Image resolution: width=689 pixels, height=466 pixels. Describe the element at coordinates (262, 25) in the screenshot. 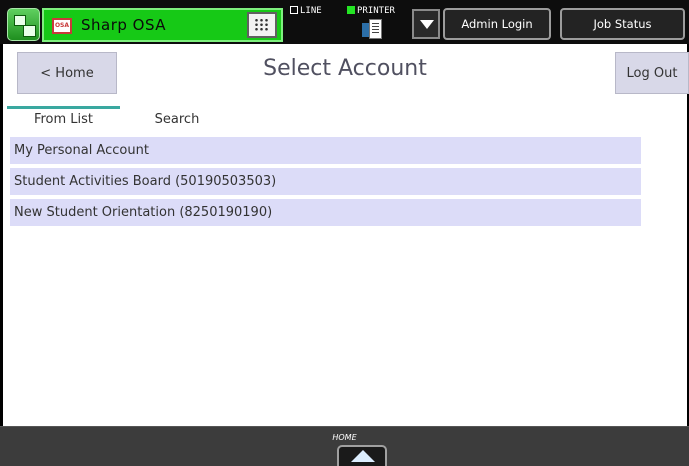

I see `keypad-icon` at that location.